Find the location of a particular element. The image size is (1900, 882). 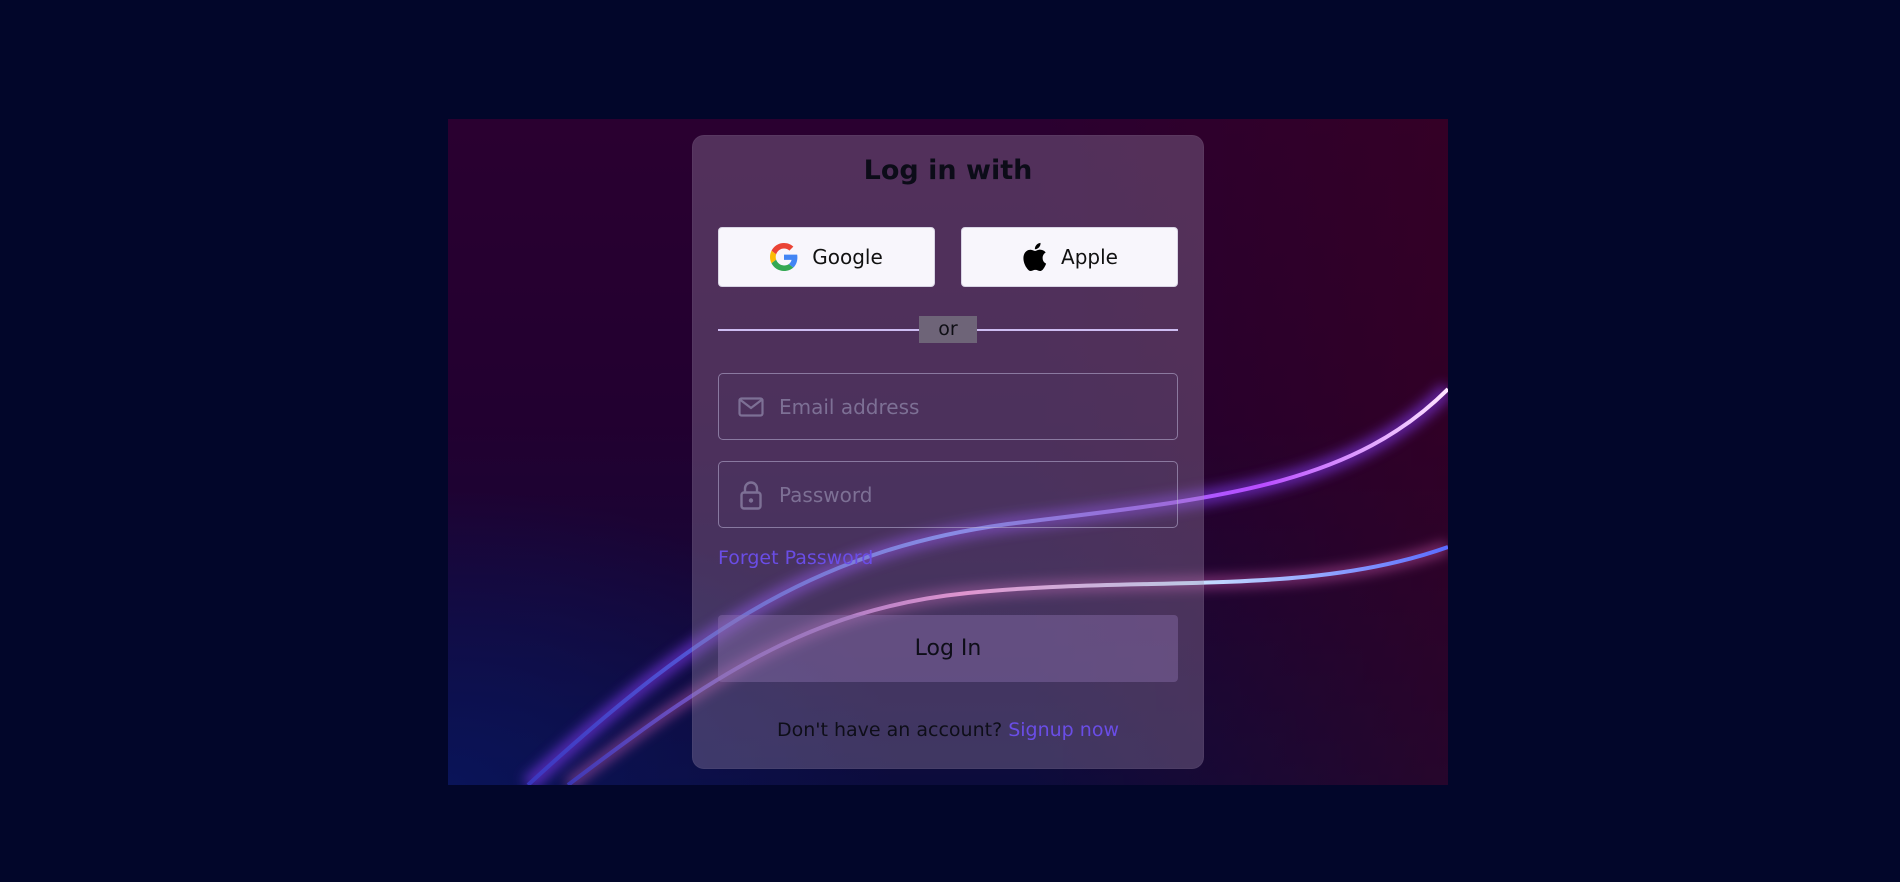

signup-prompt-row: Don't have an account? Signup now is located at coordinates (948, 730).